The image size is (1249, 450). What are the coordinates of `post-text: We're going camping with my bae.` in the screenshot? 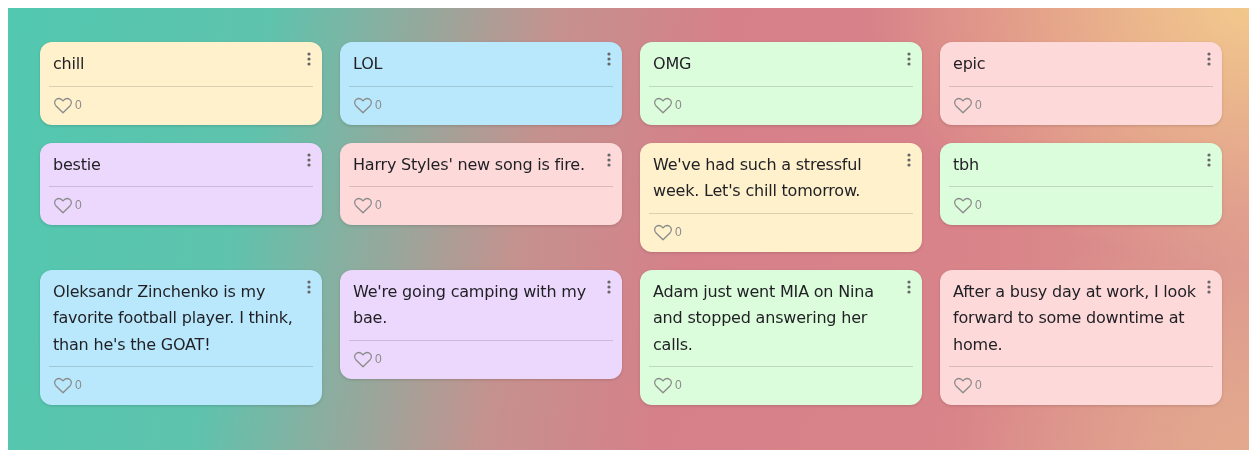 It's located at (469, 304).